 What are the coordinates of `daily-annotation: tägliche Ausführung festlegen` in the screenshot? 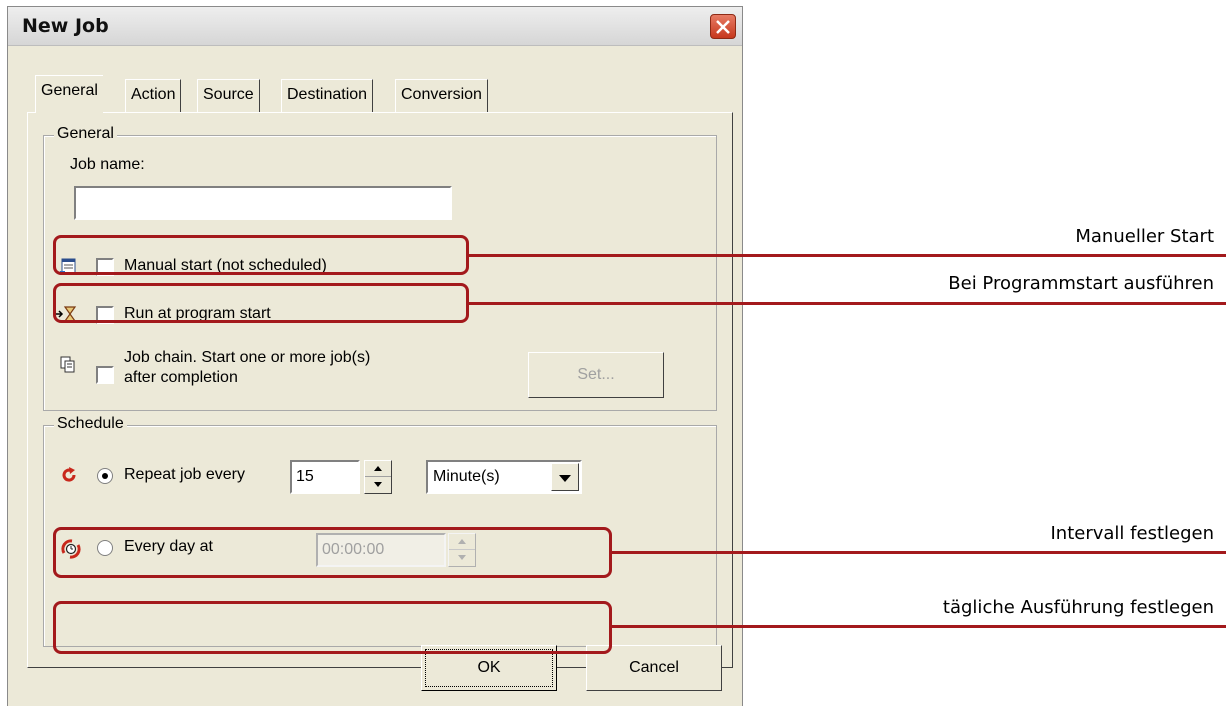 It's located at (1078, 607).